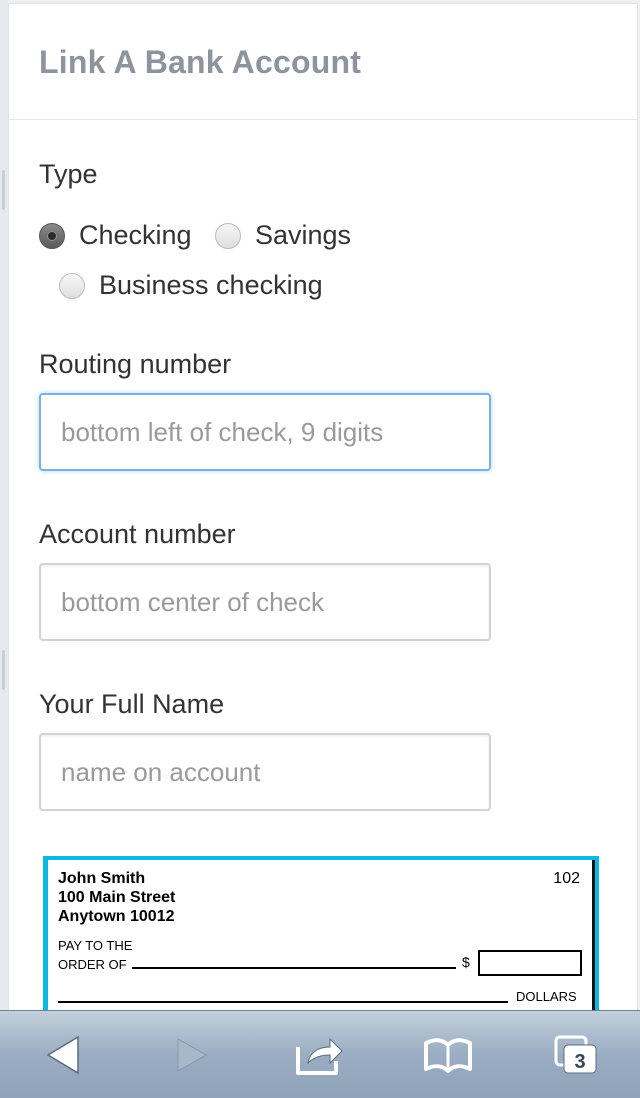 The height and width of the screenshot is (1098, 640). What do you see at coordinates (135, 364) in the screenshot?
I see `routing-number-label: Routing number` at bounding box center [135, 364].